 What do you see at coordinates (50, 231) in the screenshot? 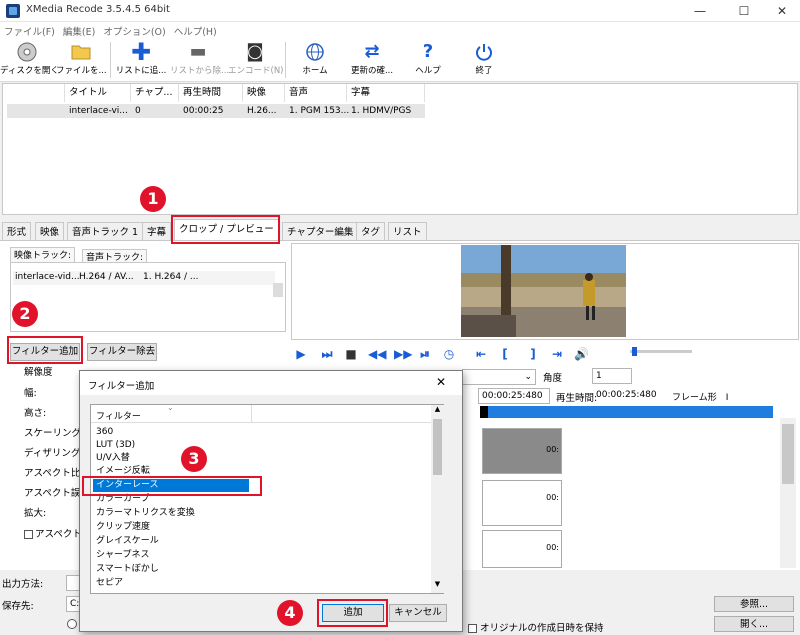
I see `tab-video: 映像` at bounding box center [50, 231].